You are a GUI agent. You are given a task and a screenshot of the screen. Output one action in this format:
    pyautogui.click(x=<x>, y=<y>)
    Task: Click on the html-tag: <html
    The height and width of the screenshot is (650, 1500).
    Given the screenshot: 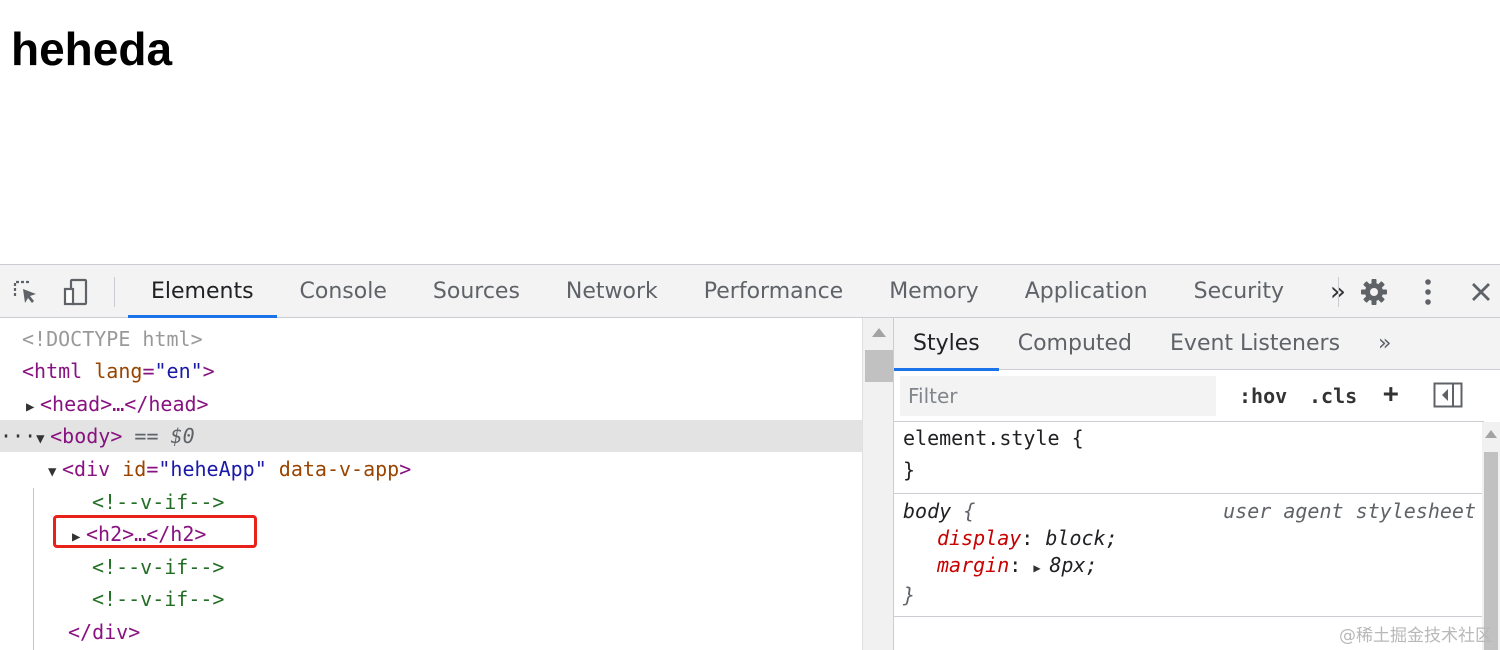 What is the action you would take?
    pyautogui.click(x=52, y=371)
    